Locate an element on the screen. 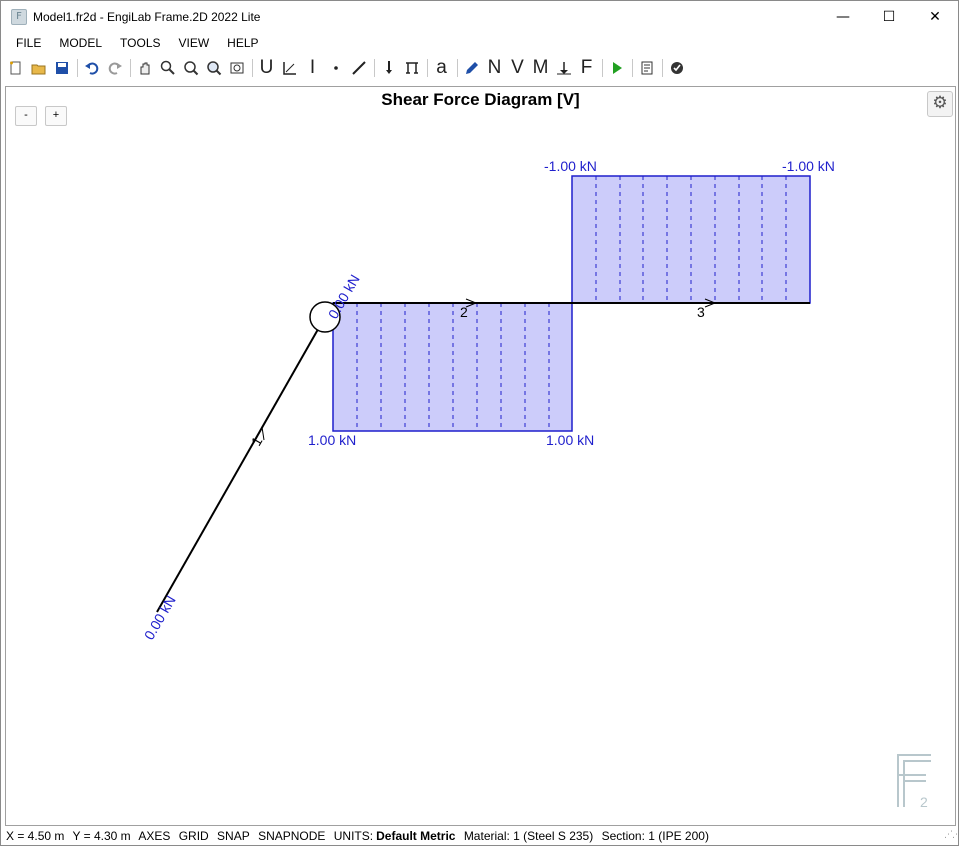  load-icon is located at coordinates (388, 68).